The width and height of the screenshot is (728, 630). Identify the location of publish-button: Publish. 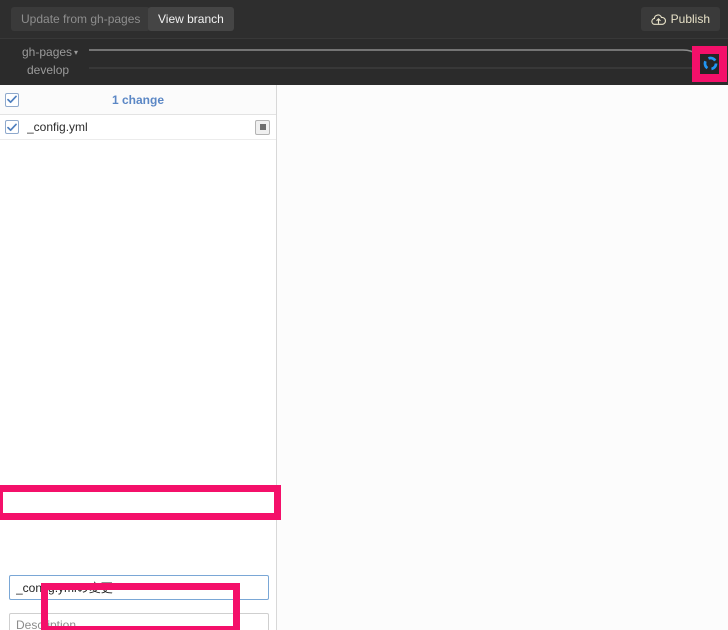
(680, 19).